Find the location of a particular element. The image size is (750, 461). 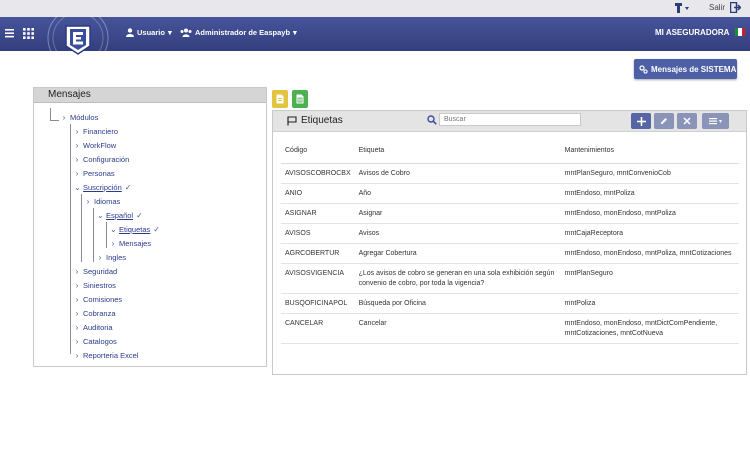

hamburger-menu-icon is located at coordinates (9, 33).